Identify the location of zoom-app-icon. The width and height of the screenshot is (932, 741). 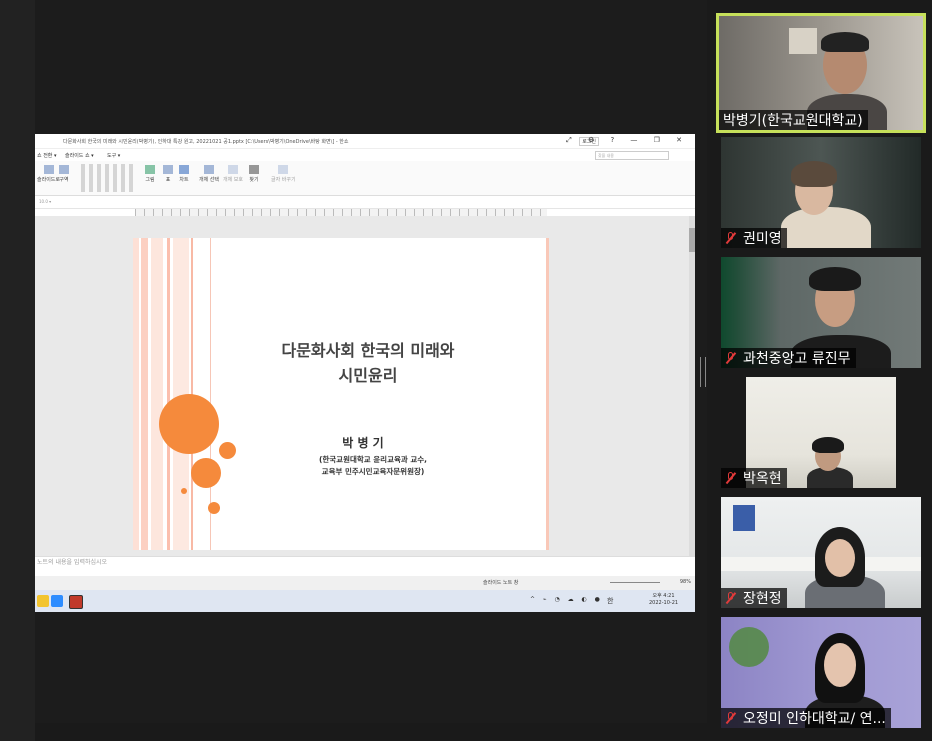
(57, 601).